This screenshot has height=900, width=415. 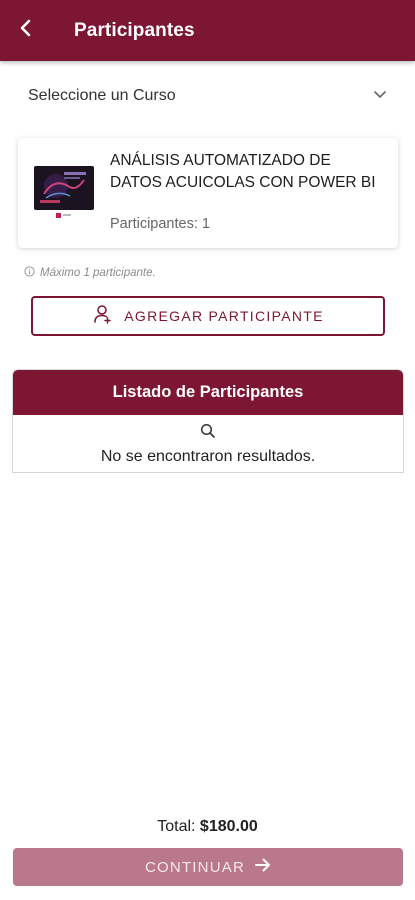 What do you see at coordinates (207, 30) in the screenshot?
I see `app-bar: Participantes` at bounding box center [207, 30].